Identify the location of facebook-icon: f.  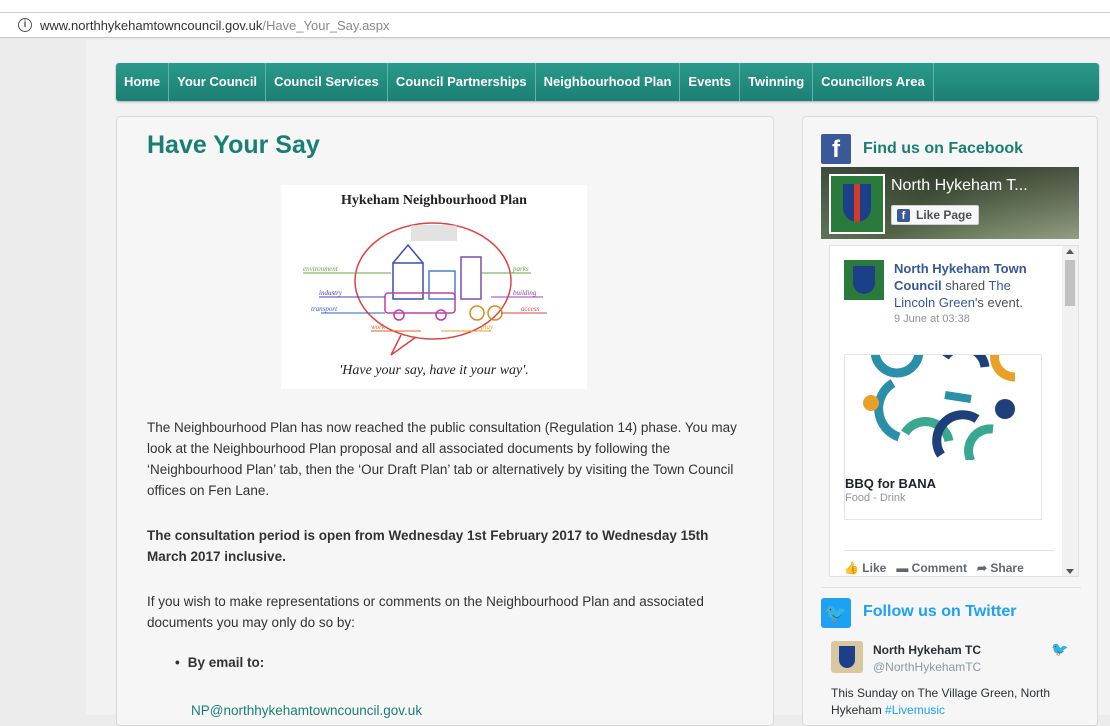
(836, 149).